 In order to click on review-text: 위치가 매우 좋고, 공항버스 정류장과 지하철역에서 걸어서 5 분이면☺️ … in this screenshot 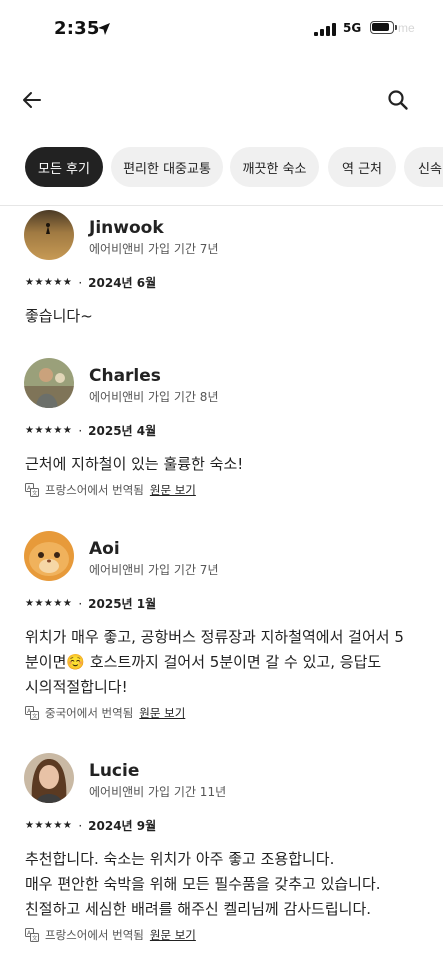, I will do `click(223, 662)`.